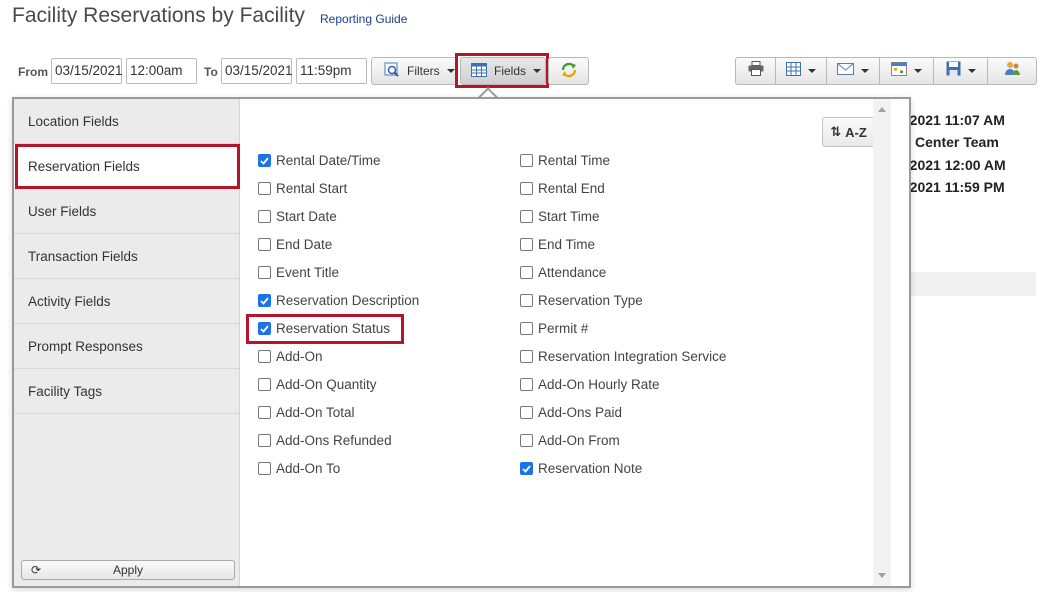 The image size is (1050, 592). Describe the element at coordinates (882, 342) in the screenshot. I see `scrollbar` at that location.